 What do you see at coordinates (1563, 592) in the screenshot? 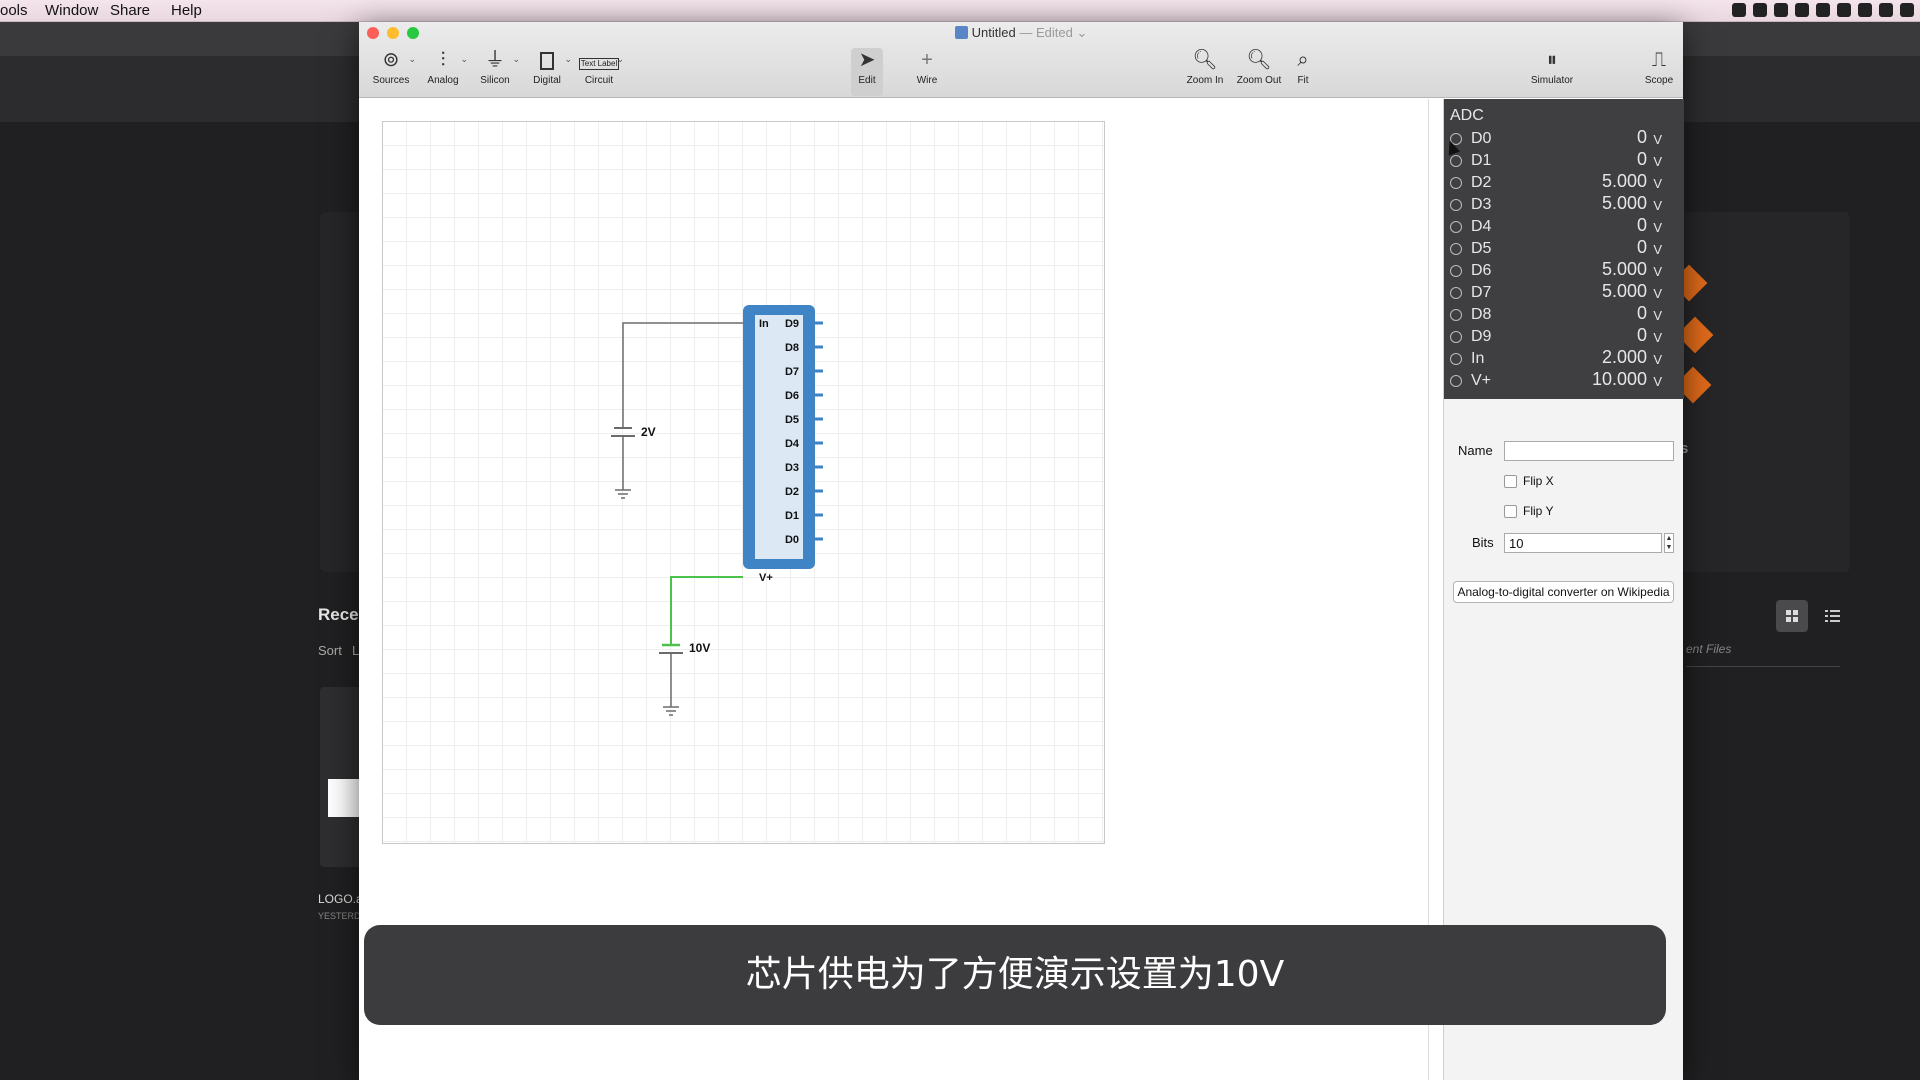
I see `wikipedia-link-button: Analog-to-digital converter on Wikipedia` at bounding box center [1563, 592].